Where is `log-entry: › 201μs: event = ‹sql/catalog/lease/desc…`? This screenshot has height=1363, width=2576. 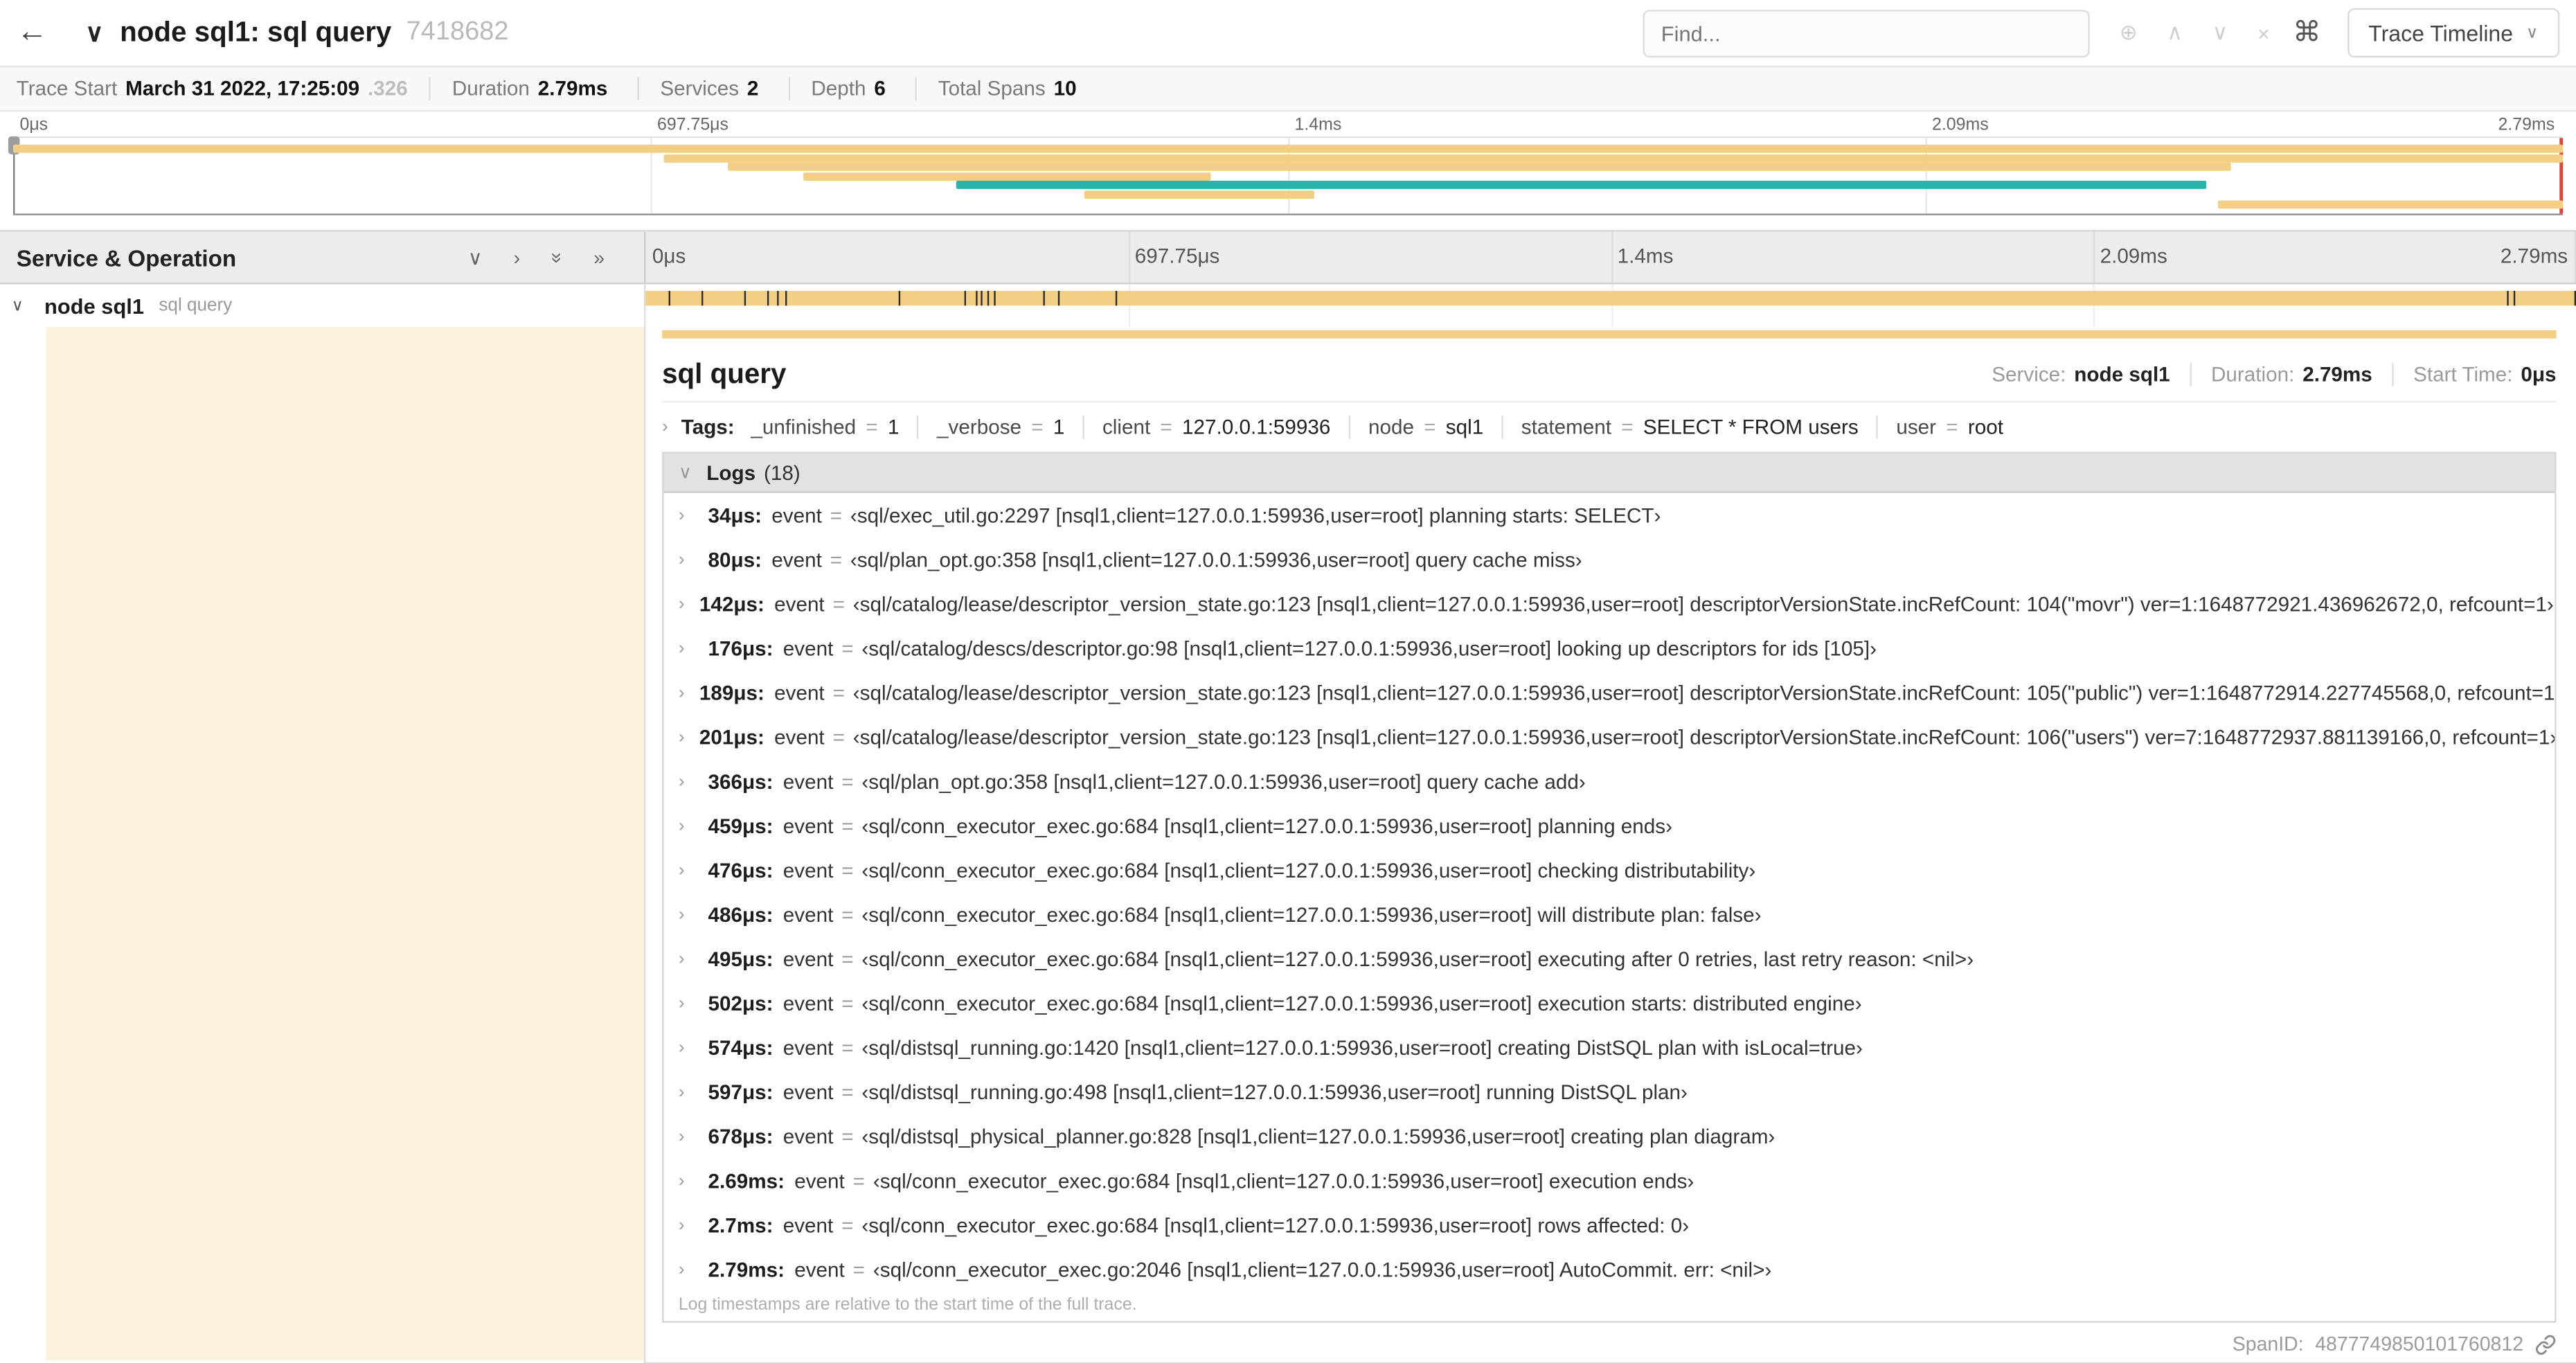
log-entry: › 201μs: event = ‹sql/catalog/lease/desc… is located at coordinates (1609, 737).